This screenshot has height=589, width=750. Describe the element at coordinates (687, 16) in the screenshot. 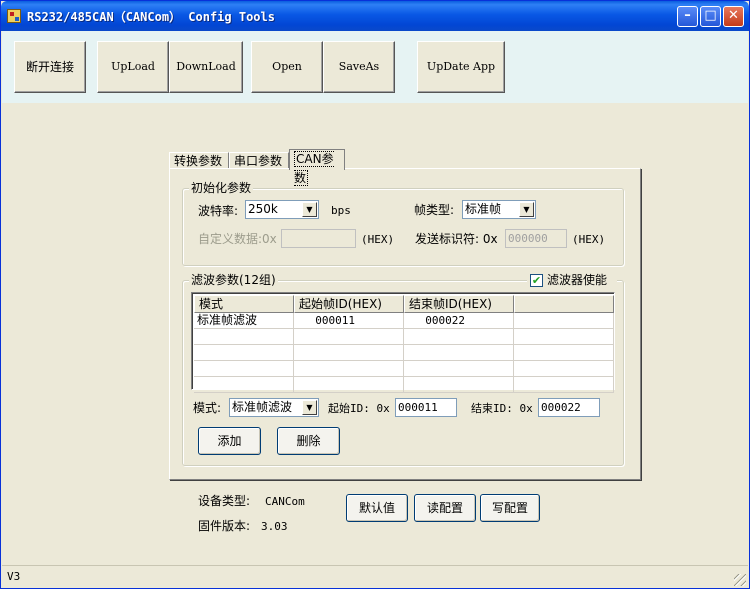

I see `minimize-button: –` at that location.